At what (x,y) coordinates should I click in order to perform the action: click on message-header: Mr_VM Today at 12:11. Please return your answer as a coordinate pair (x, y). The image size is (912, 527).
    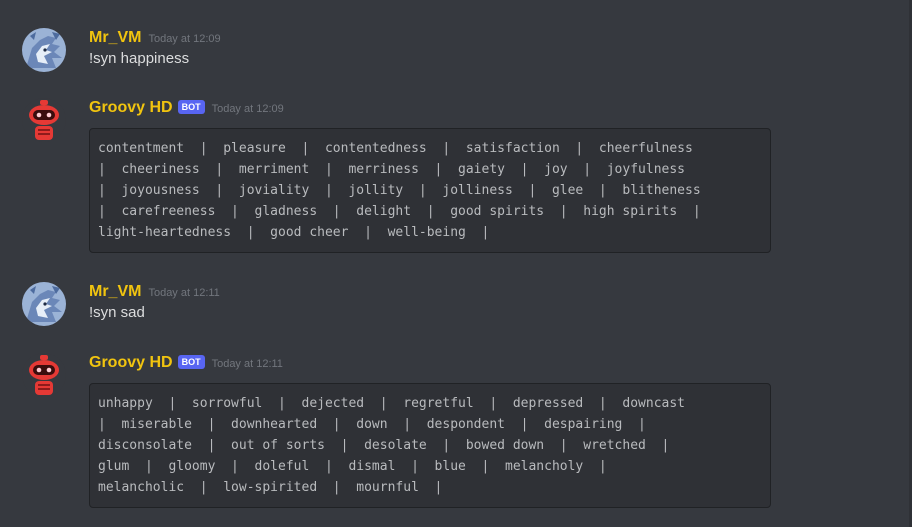
    Looking at the image, I should click on (154, 292).